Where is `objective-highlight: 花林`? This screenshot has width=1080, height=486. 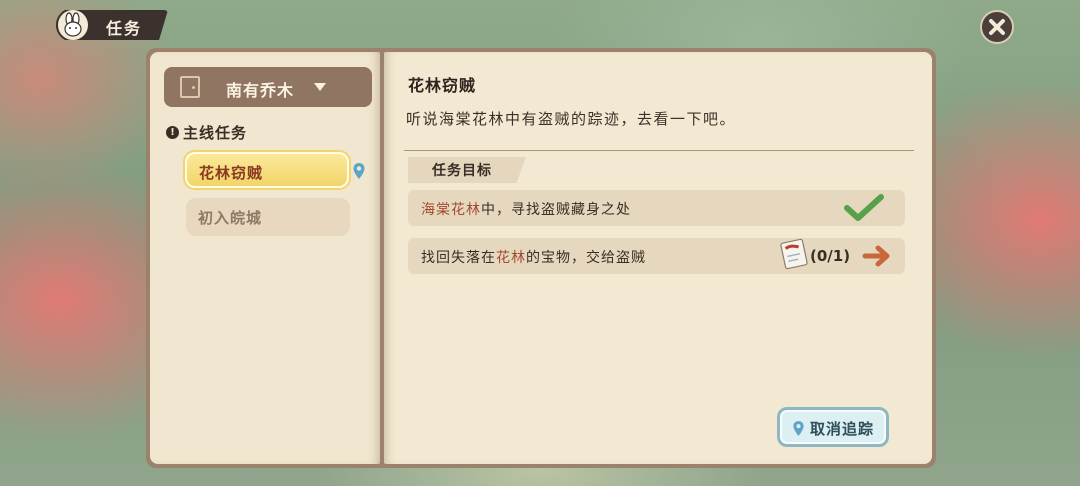 objective-highlight: 花林 is located at coordinates (511, 258).